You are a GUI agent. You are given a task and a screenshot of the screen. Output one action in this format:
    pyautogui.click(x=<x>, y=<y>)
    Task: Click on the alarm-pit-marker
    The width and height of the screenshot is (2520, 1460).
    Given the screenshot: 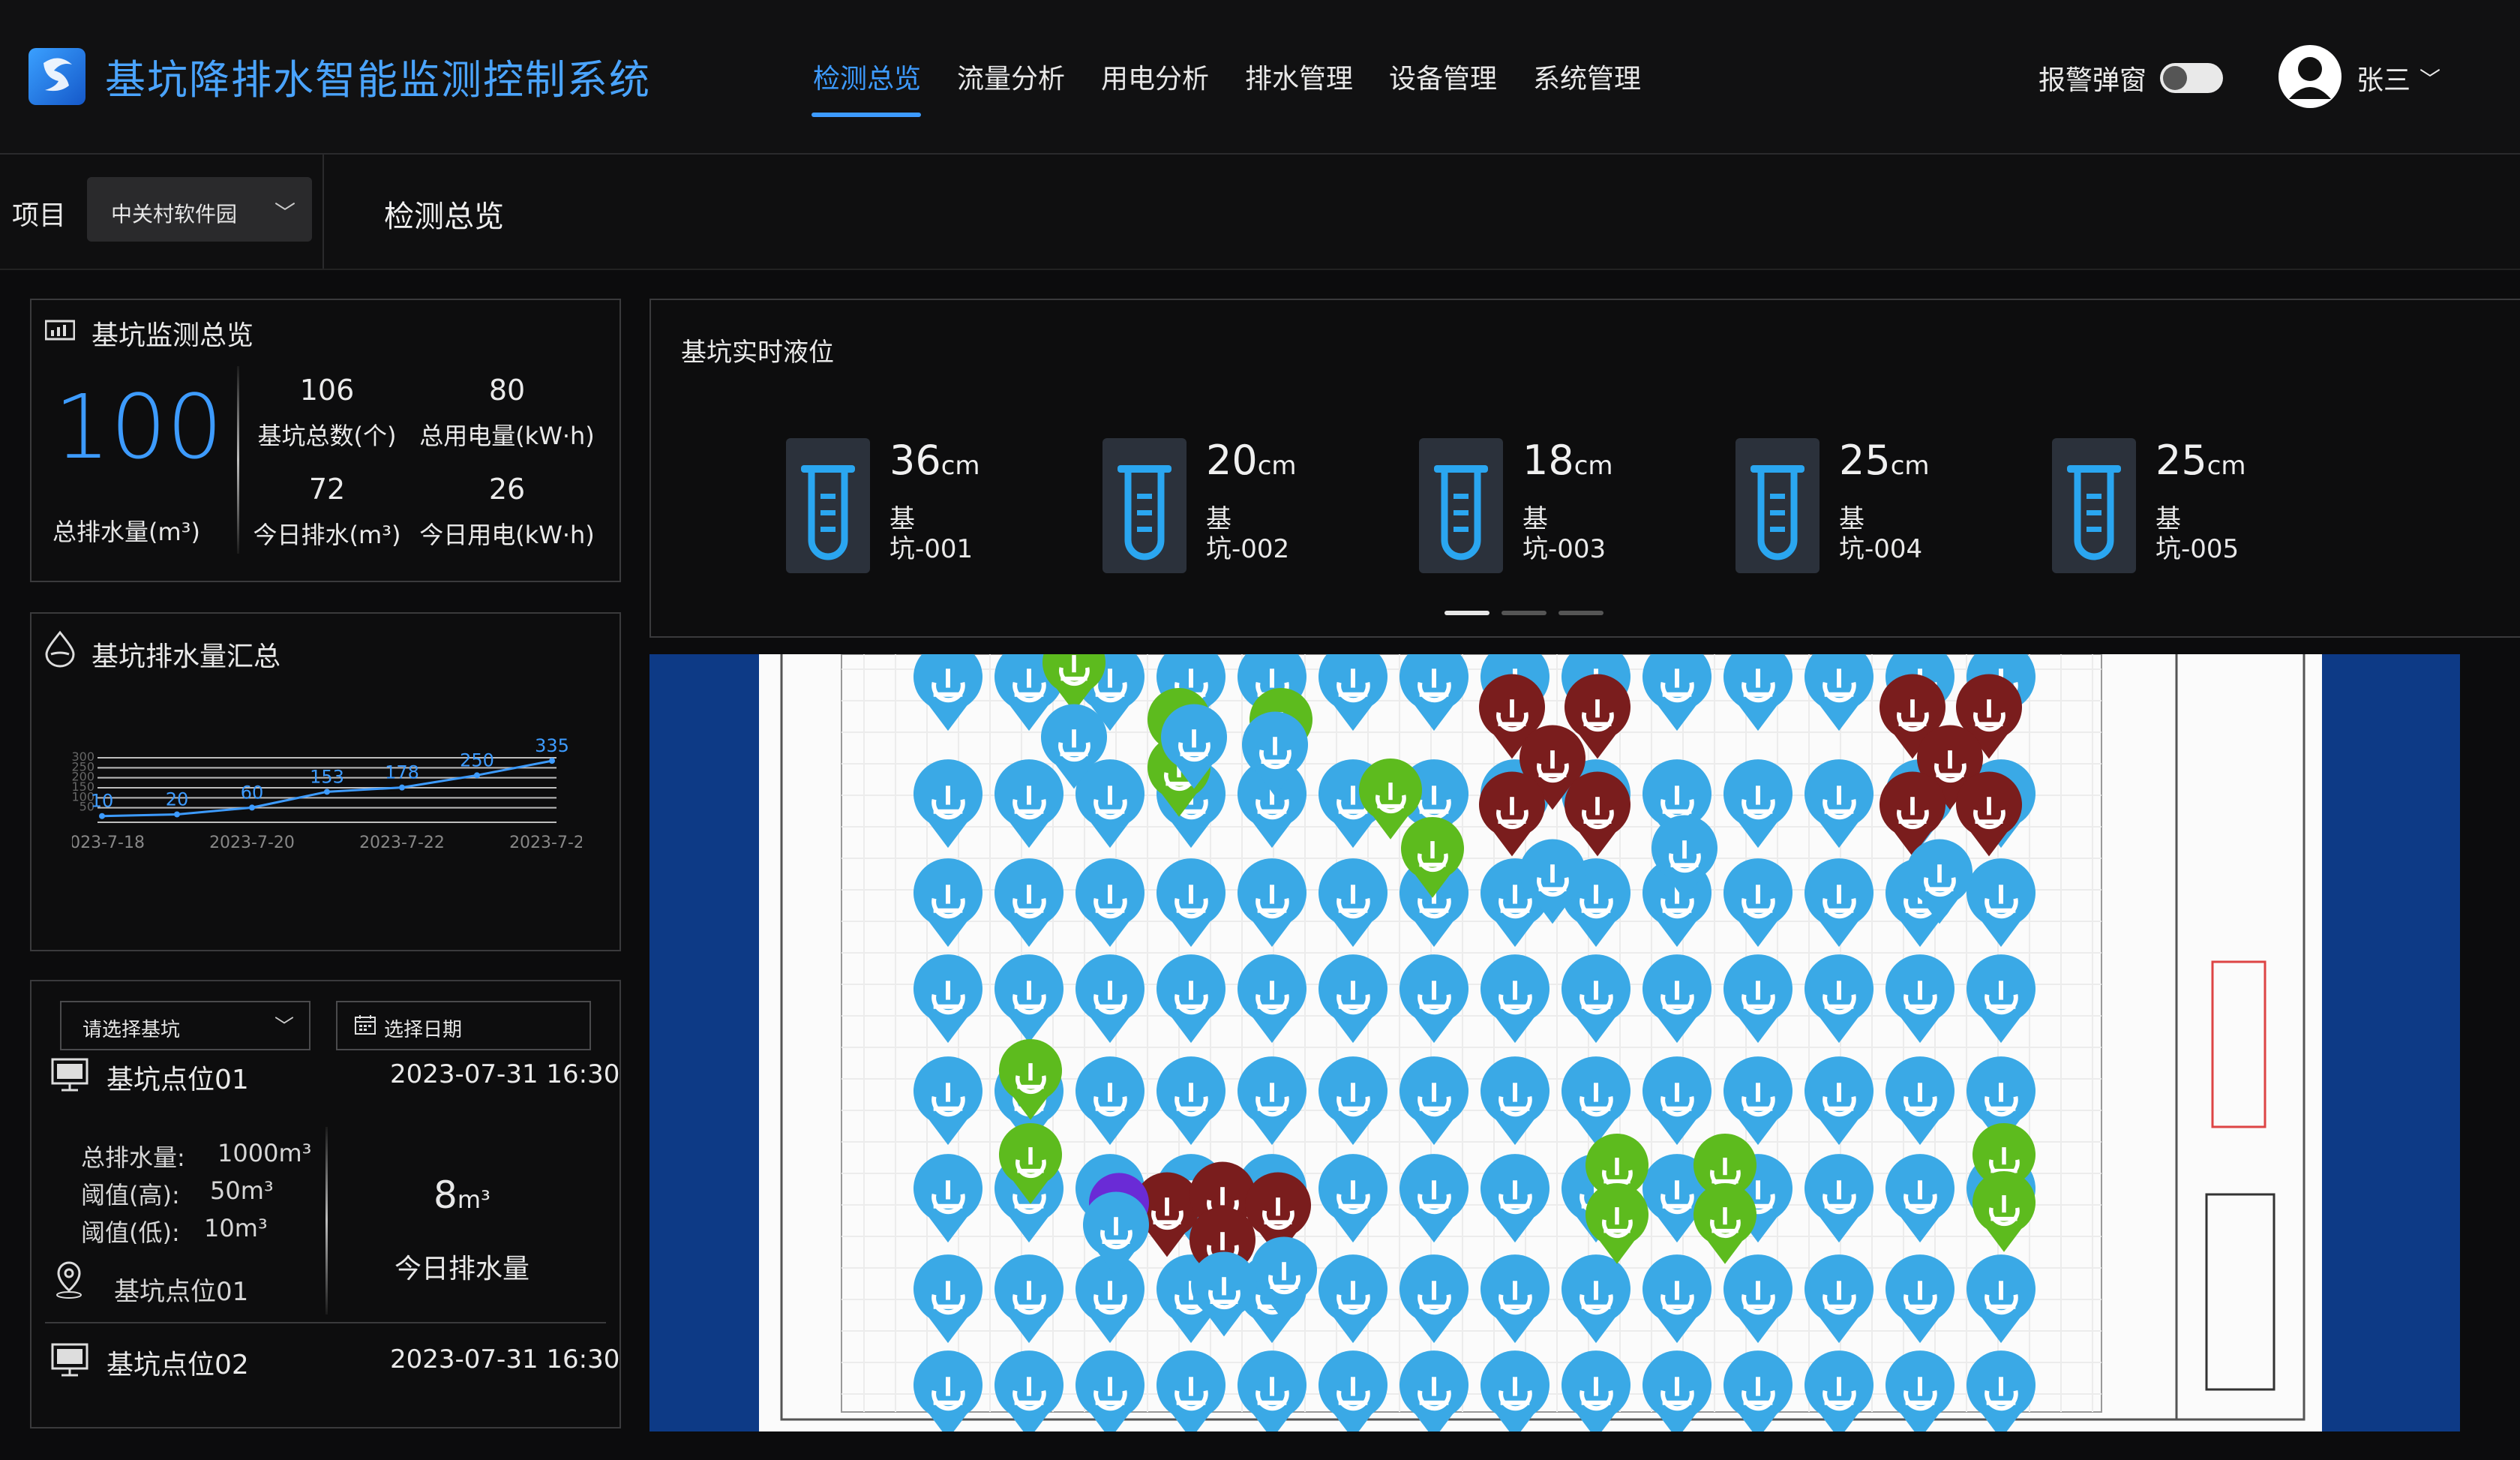 What is the action you would take?
    pyautogui.click(x=1512, y=814)
    